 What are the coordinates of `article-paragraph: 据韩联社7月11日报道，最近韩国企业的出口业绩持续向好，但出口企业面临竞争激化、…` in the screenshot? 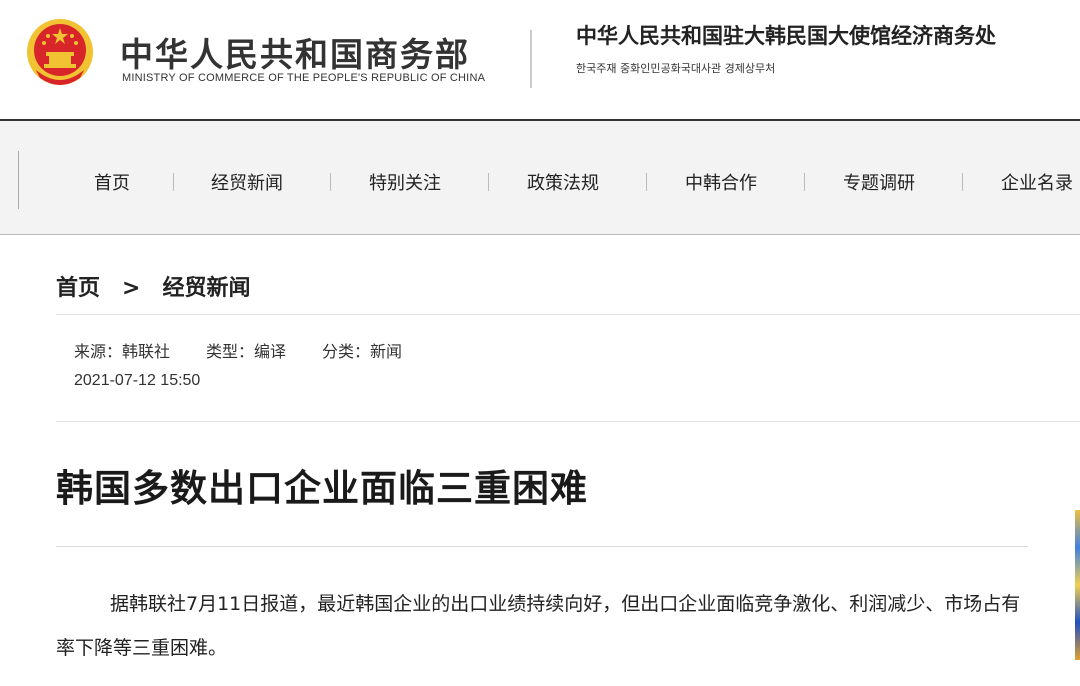 It's located at (538, 626).